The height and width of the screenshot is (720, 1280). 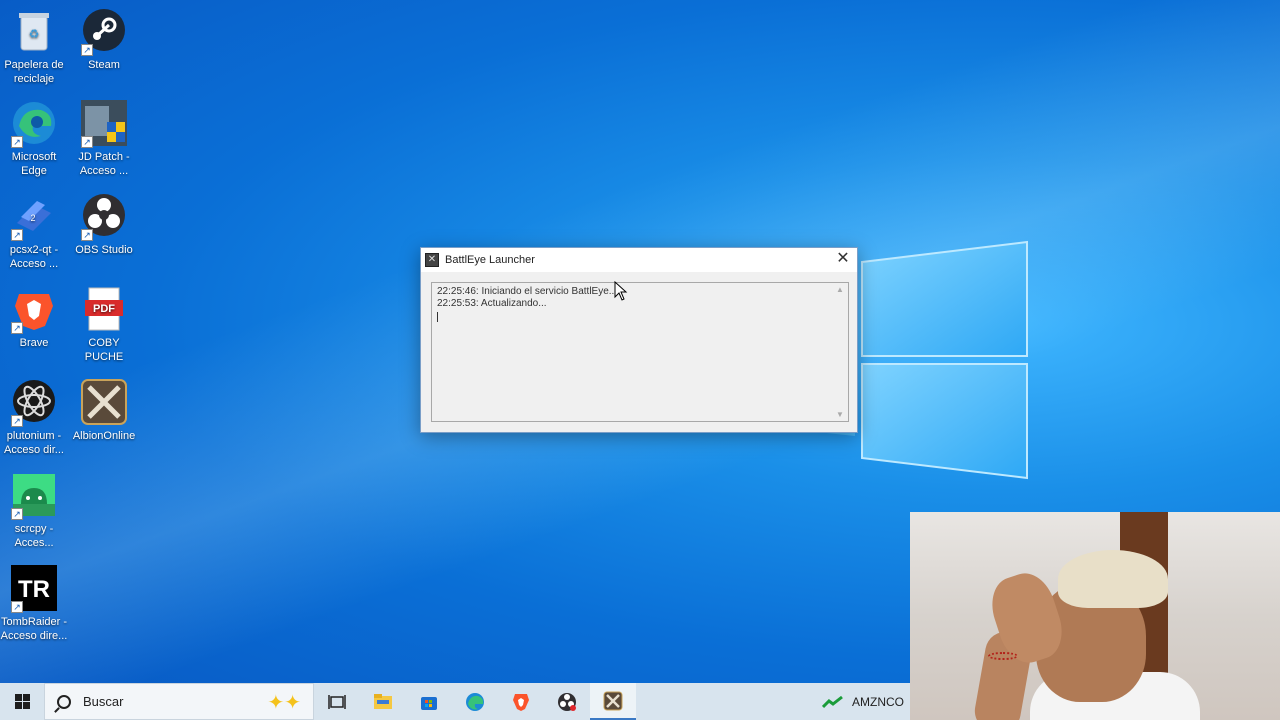 What do you see at coordinates (64, 701) in the screenshot?
I see `search-icon` at bounding box center [64, 701].